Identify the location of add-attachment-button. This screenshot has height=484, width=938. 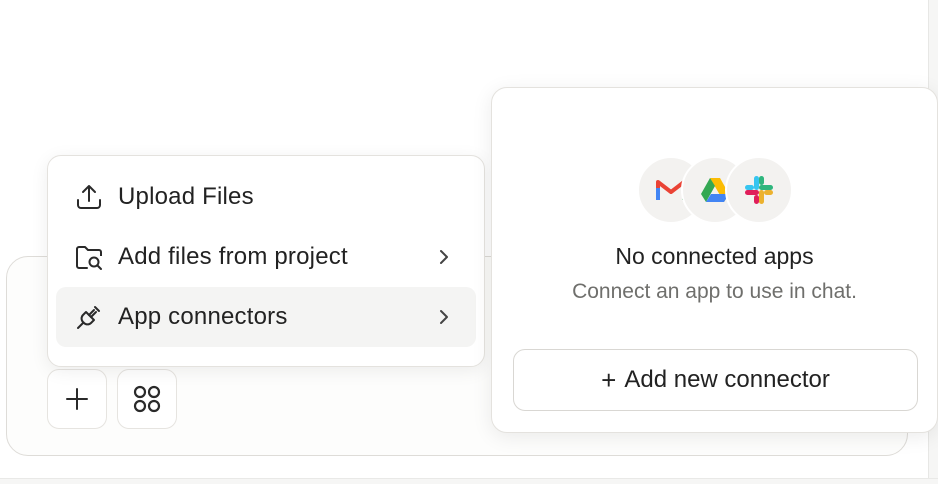
(77, 399).